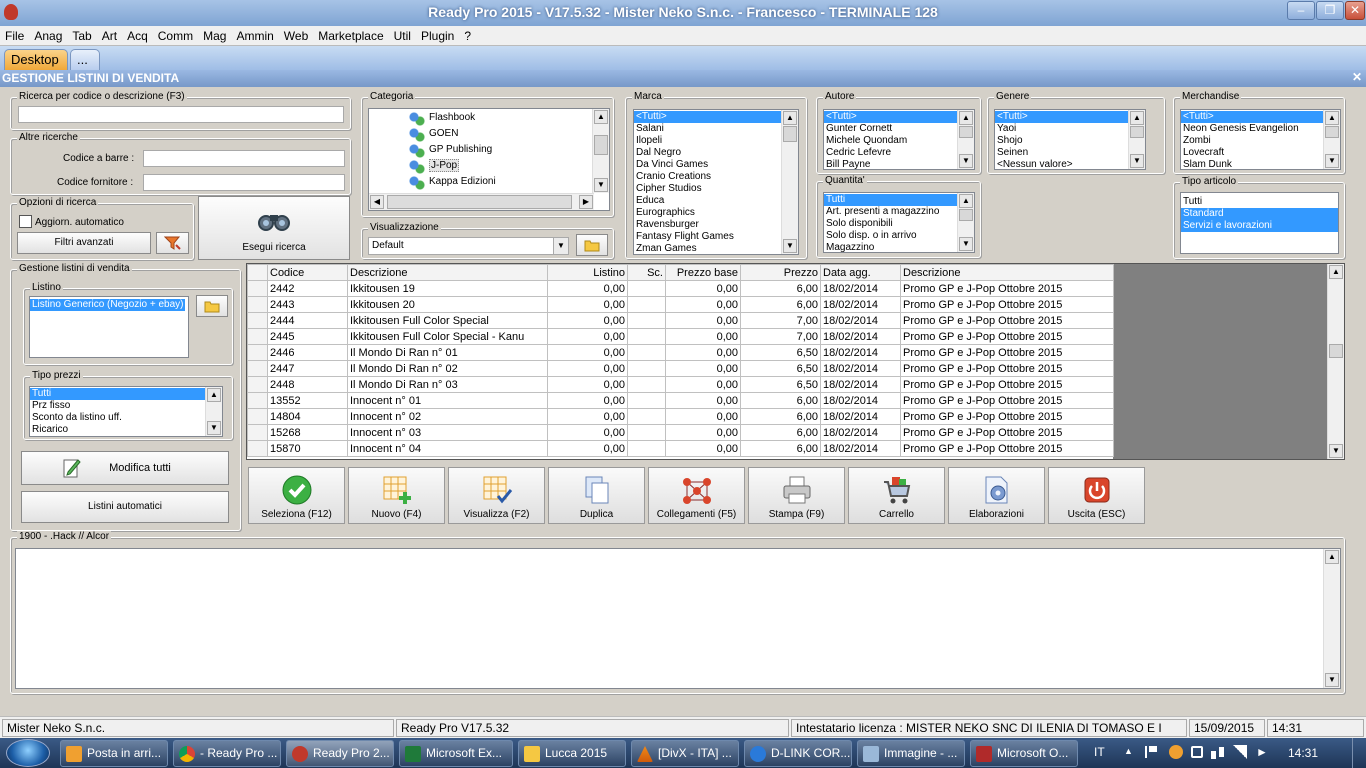  Describe the element at coordinates (716, 225) in the screenshot. I see `list-item: Ravensburger` at that location.